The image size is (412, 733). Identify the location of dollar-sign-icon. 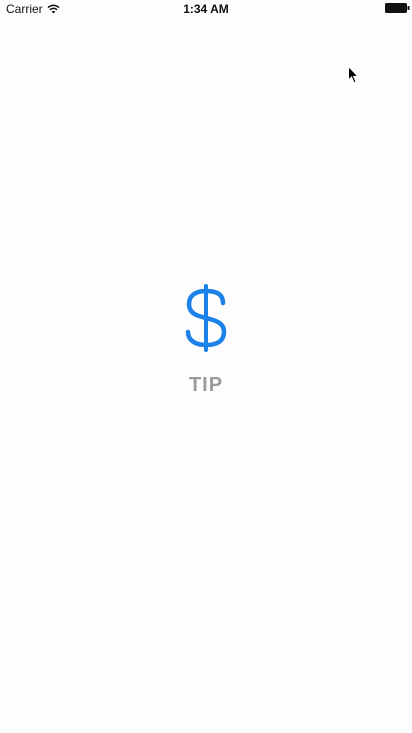
(206, 318).